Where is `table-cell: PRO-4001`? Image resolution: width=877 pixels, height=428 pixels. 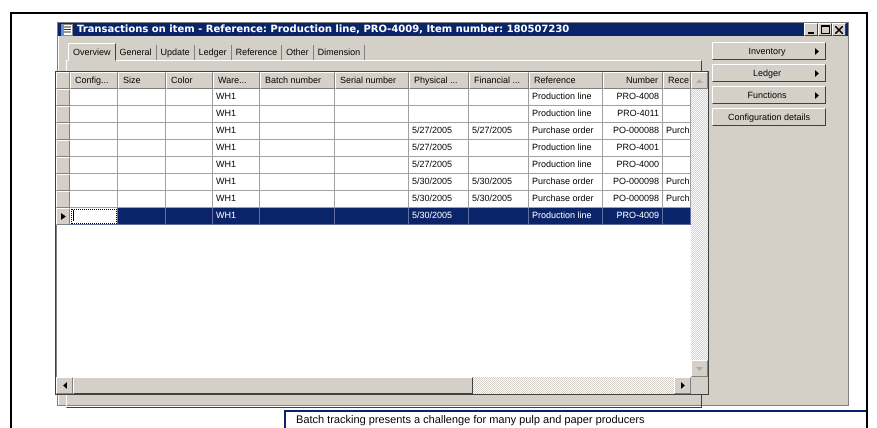 table-cell: PRO-4001 is located at coordinates (637, 147).